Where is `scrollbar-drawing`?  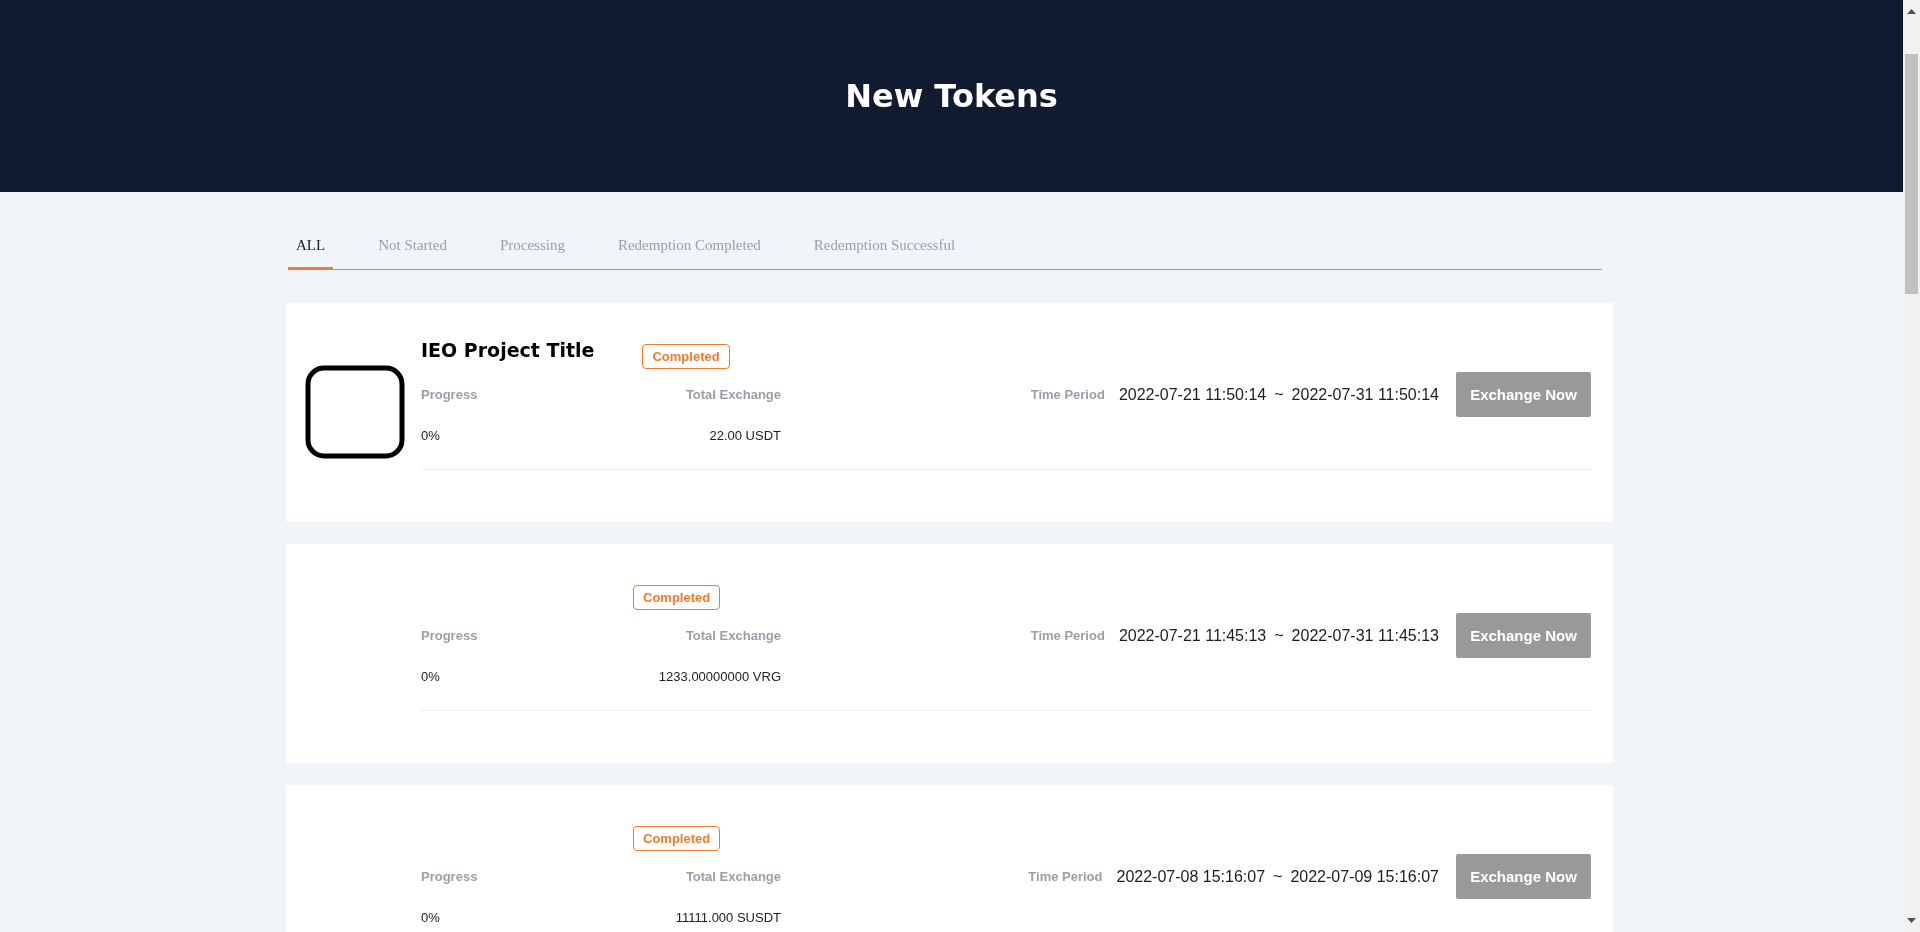
scrollbar-drawing is located at coordinates (1911, 466).